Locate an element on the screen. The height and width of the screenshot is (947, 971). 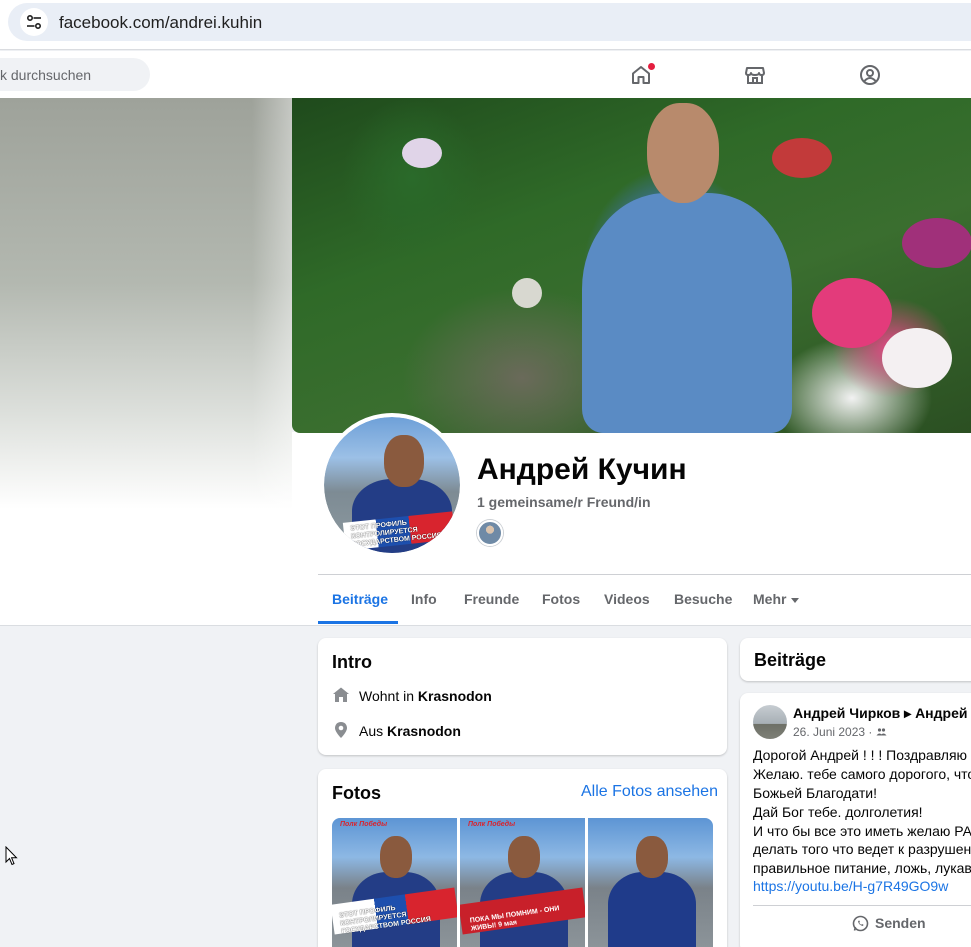
send-button-label: Senden is located at coordinates (900, 923).